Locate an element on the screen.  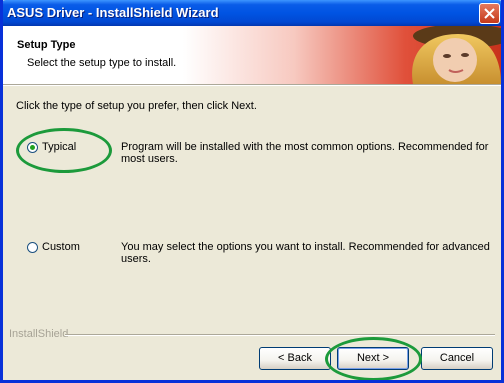
cancel-button: Cancel is located at coordinates (457, 358).